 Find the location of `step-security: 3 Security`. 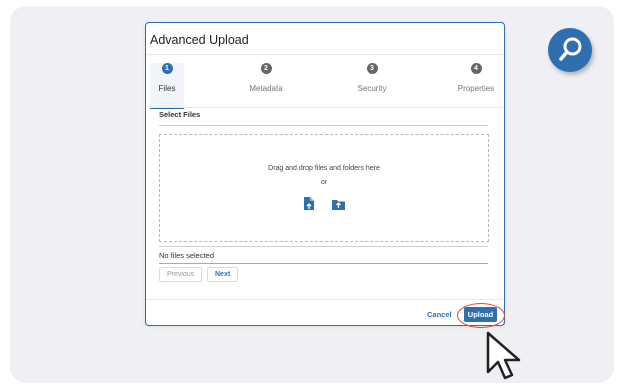

step-security: 3 Security is located at coordinates (372, 78).